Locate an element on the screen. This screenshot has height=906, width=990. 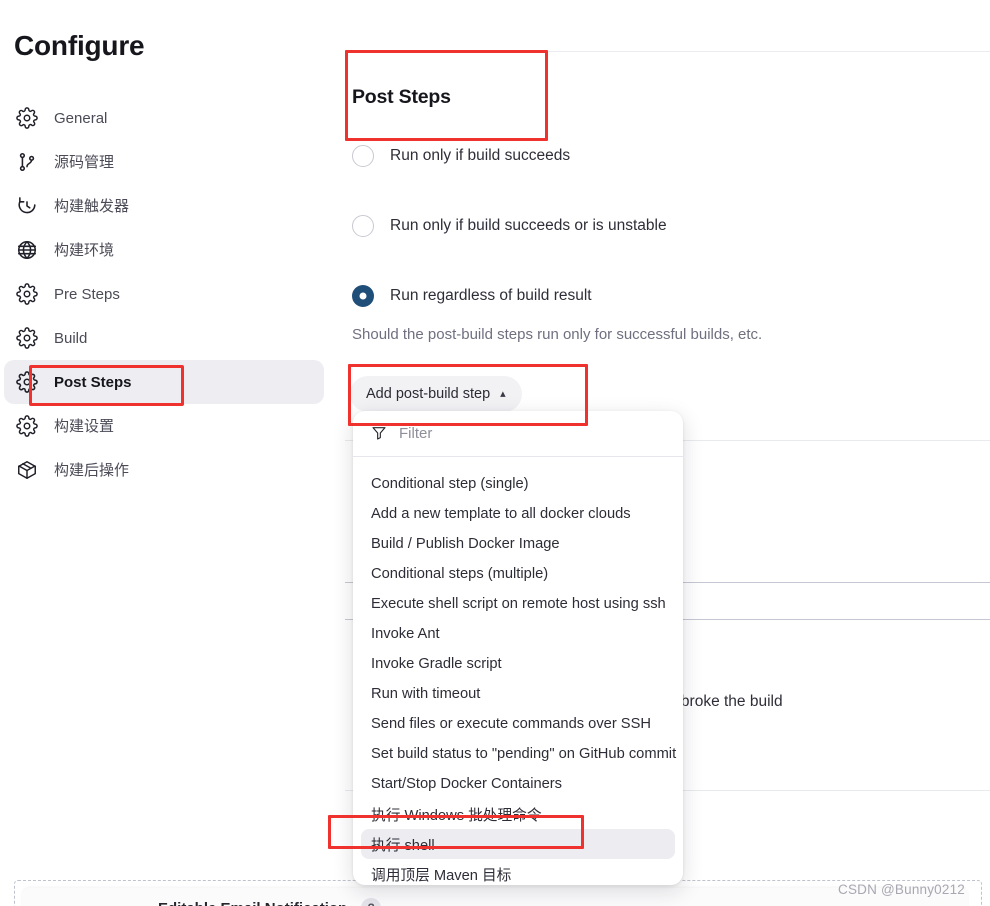
menu-item-send-files-over-ssh: Send files or execute commands over SSH is located at coordinates (518, 724).